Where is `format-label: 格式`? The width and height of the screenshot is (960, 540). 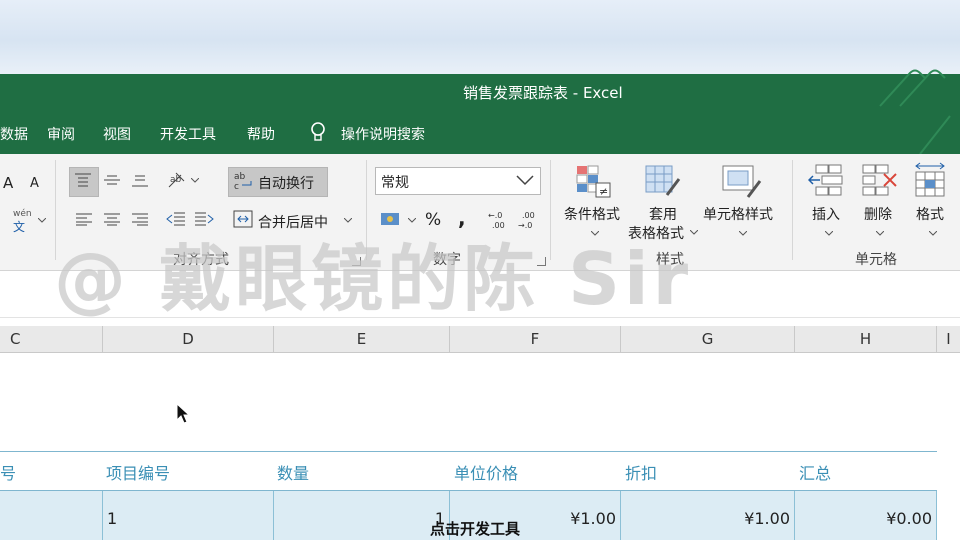 format-label: 格式 is located at coordinates (930, 214).